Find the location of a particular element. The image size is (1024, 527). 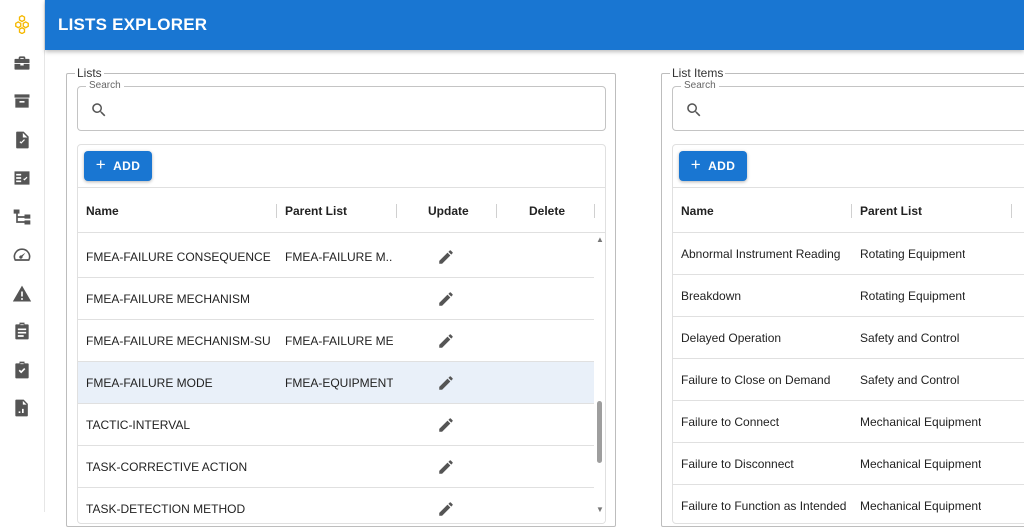

lists-grid-header: Name Parent List Update Delete is located at coordinates (341, 210).